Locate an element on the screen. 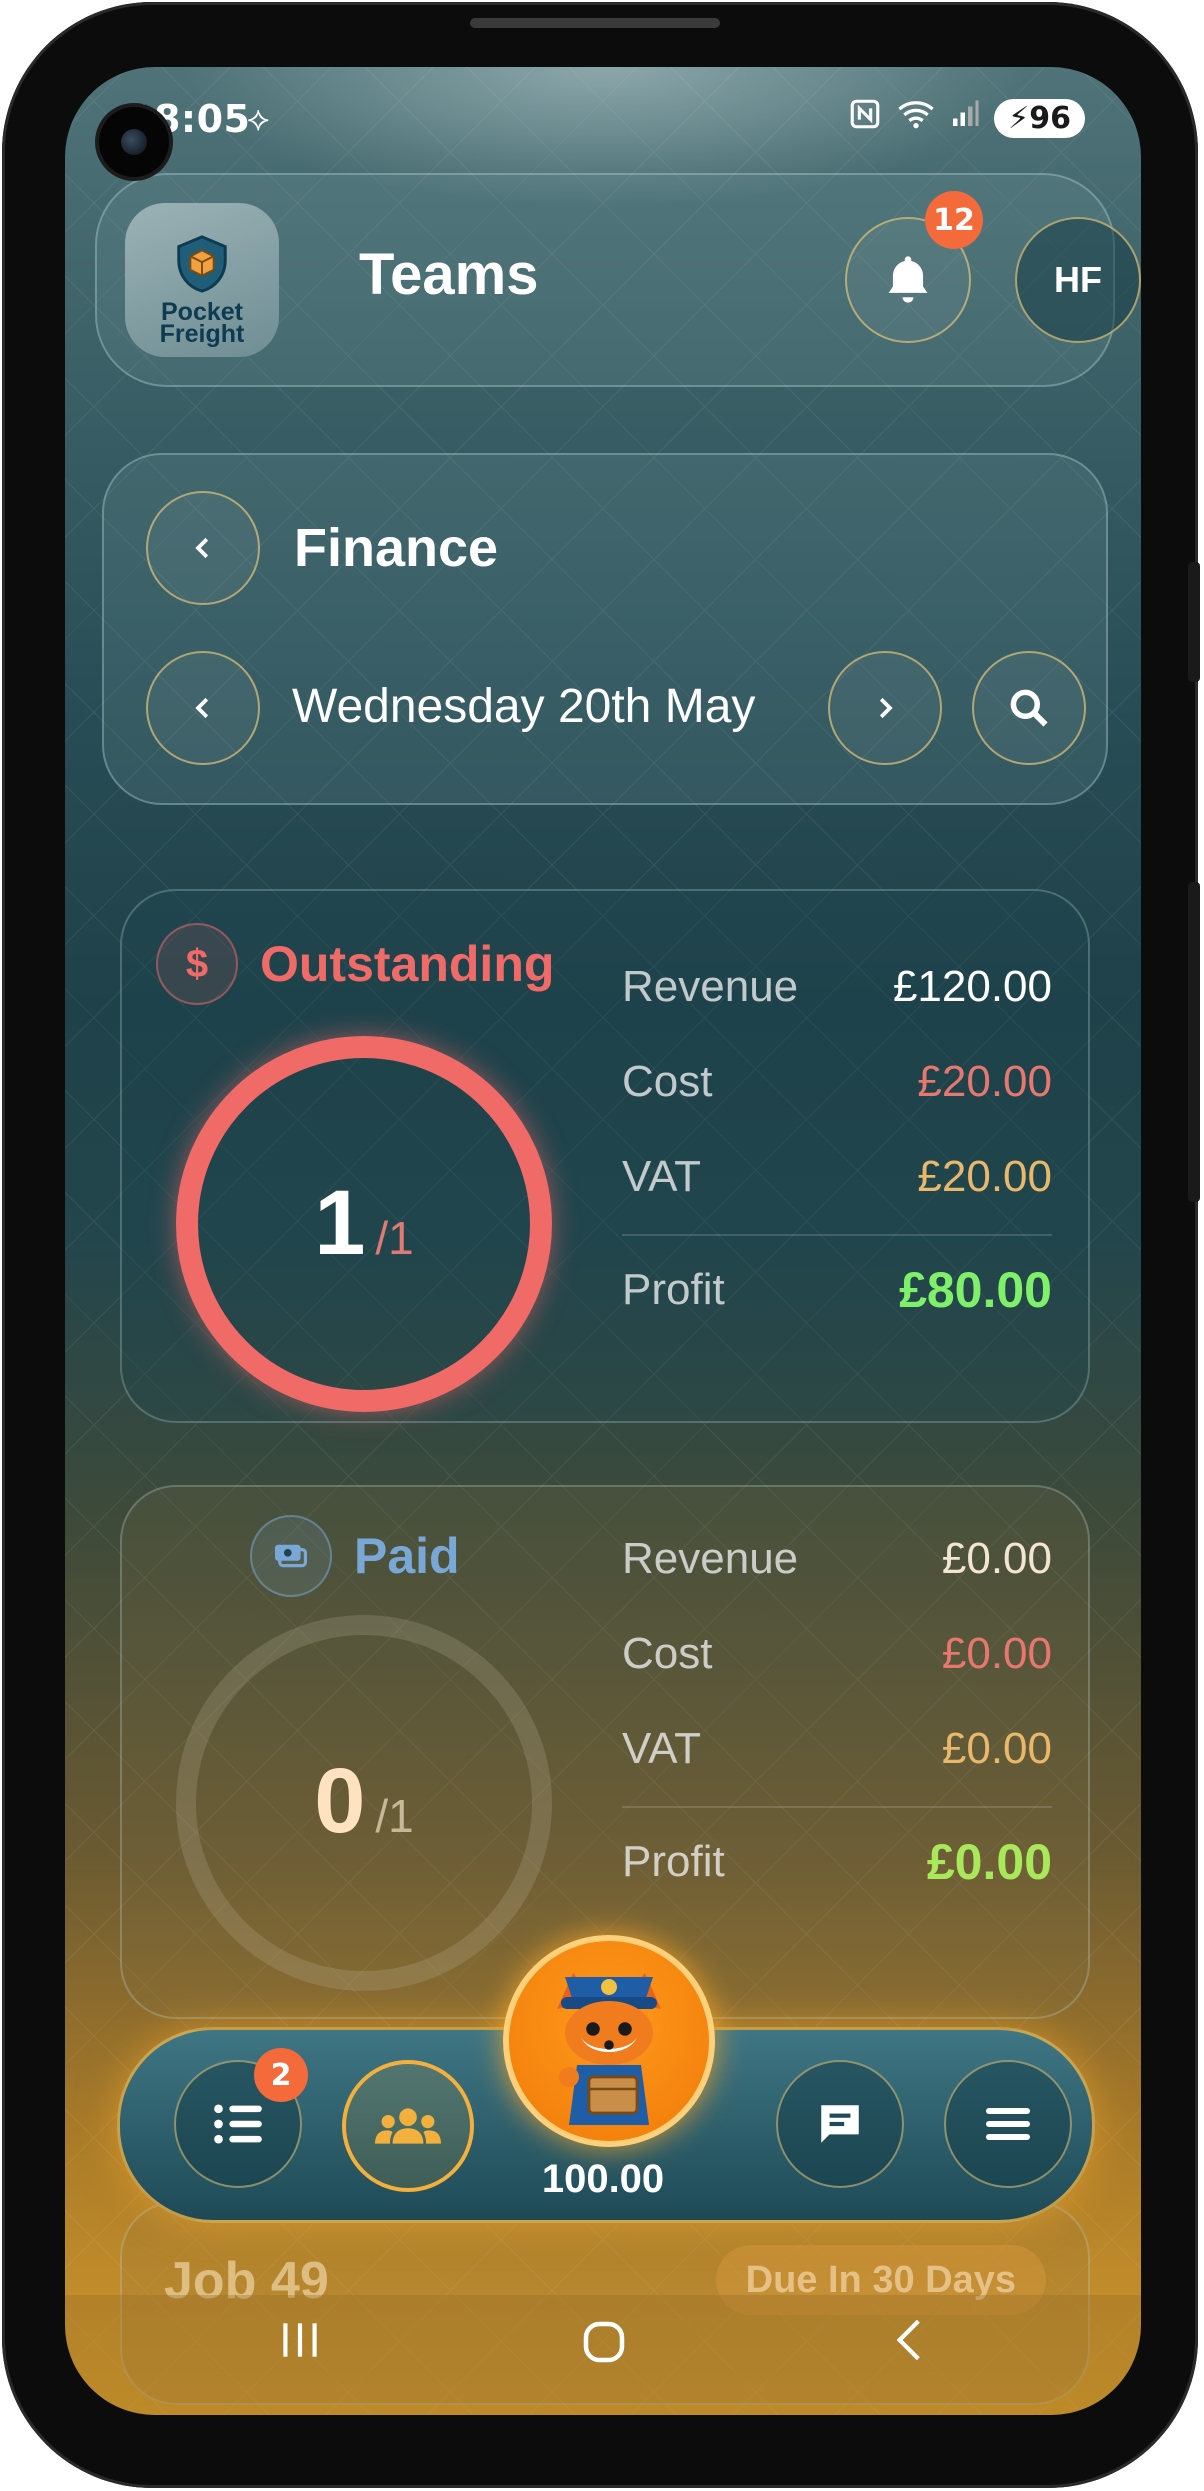  vat-value: £20.00 is located at coordinates (984, 1176).